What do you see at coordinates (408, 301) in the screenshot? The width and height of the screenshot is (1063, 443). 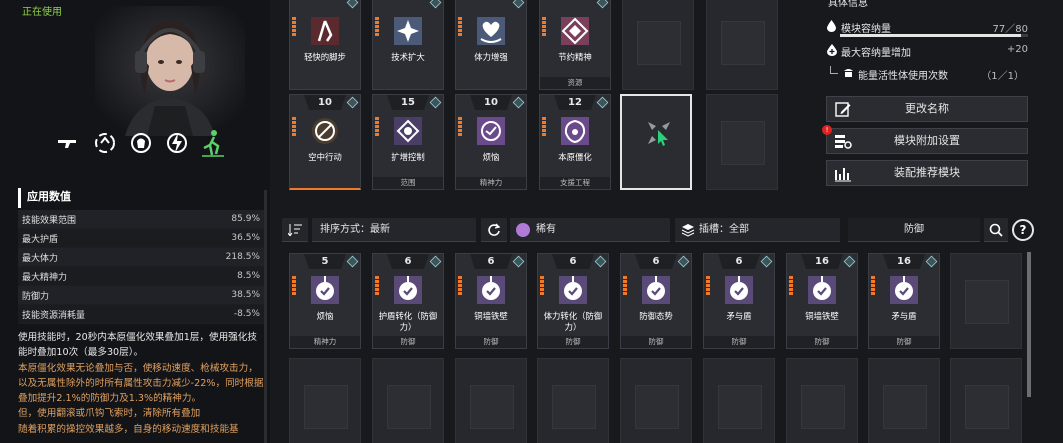 I see `module-card: 6 护盾转化（防御力） 防御` at bounding box center [408, 301].